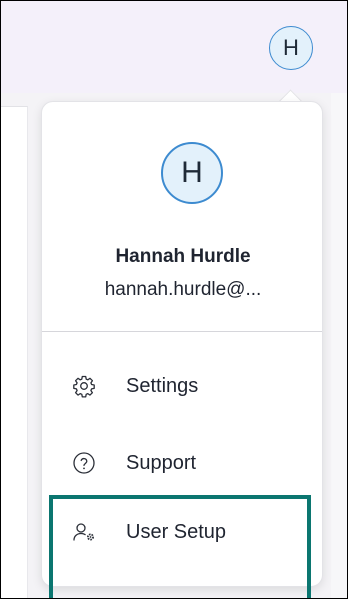 Image resolution: width=348 pixels, height=599 pixels. What do you see at coordinates (84, 463) in the screenshot?
I see `question-circle-icon` at bounding box center [84, 463].